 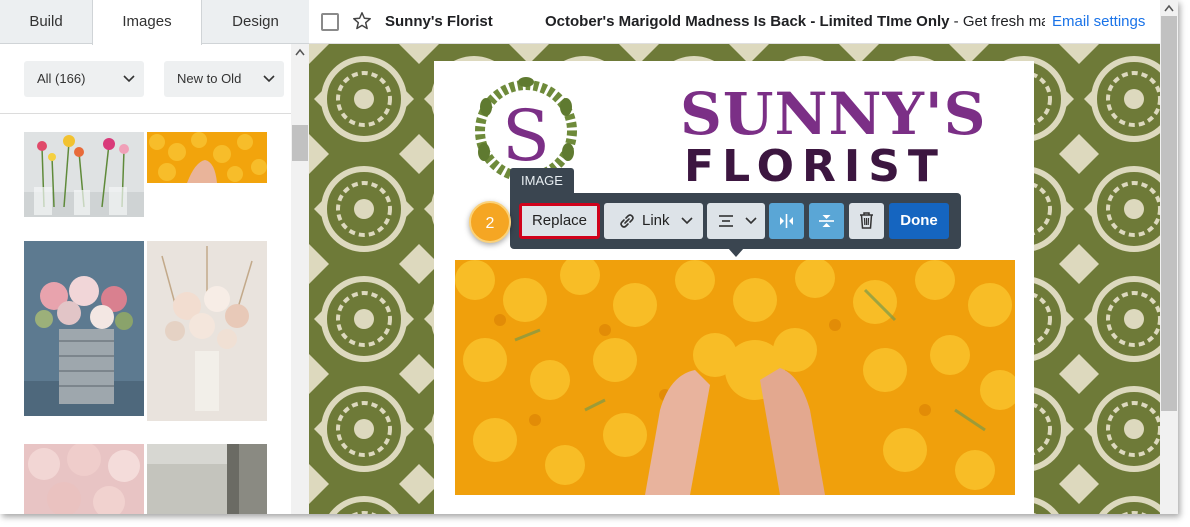 What do you see at coordinates (439, 21) in the screenshot?
I see `sender-name: Sunny's Florist` at bounding box center [439, 21].